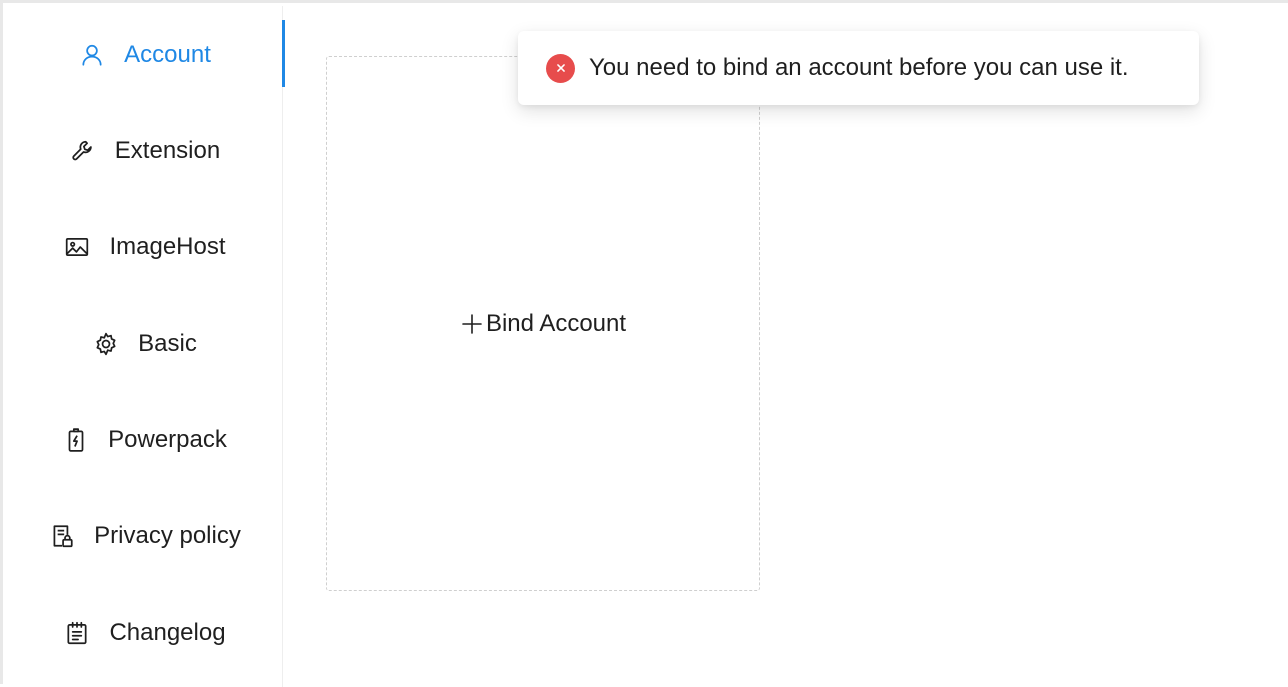  Describe the element at coordinates (167, 632) in the screenshot. I see `sidebar-item-label: Changelog` at that location.